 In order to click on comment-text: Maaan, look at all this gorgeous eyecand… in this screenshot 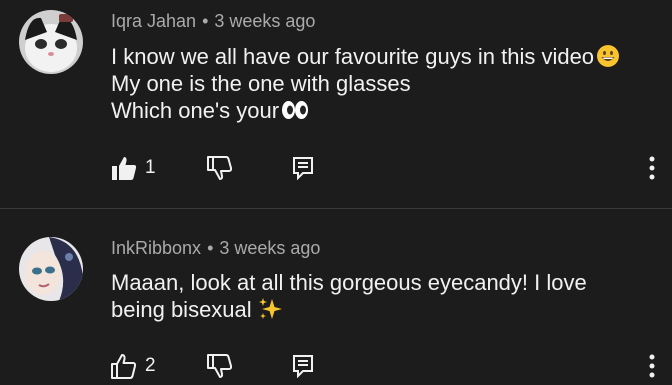, I will do `click(383, 296)`.